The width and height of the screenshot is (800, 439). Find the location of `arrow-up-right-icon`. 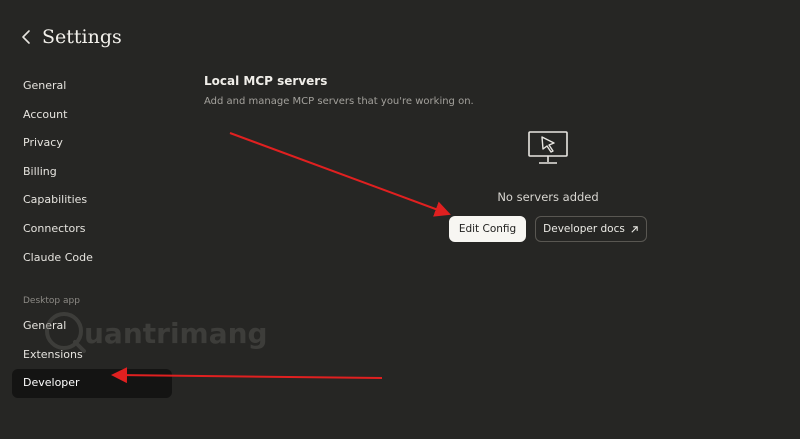

arrow-up-right-icon is located at coordinates (634, 229).